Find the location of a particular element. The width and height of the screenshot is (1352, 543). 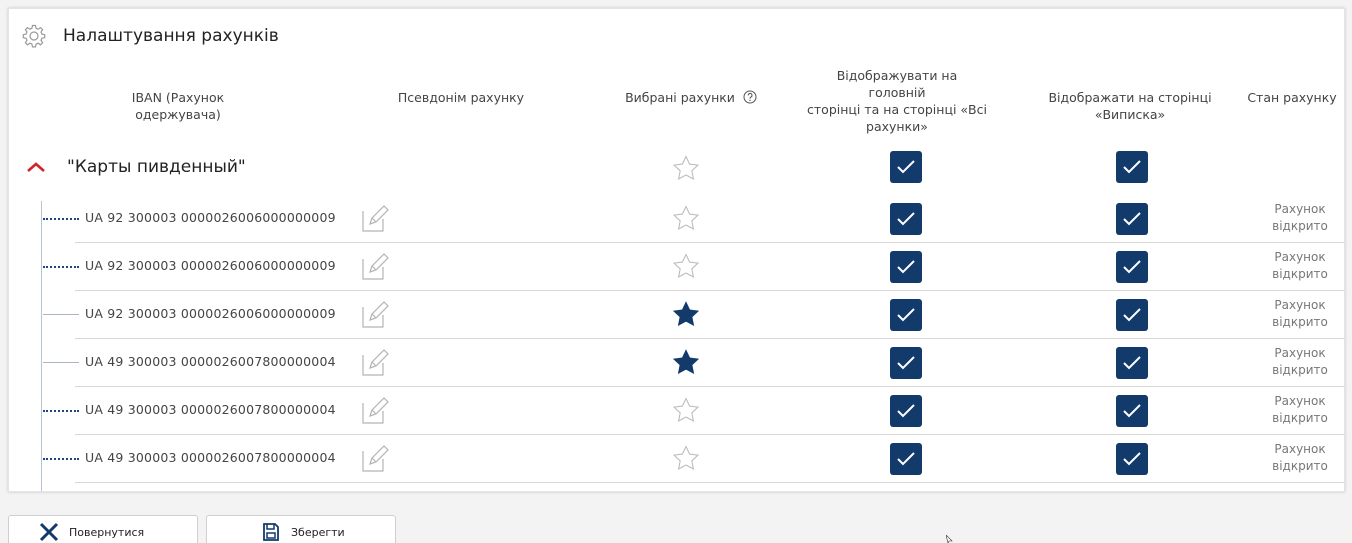

save-button-label: Зберегти is located at coordinates (318, 532).